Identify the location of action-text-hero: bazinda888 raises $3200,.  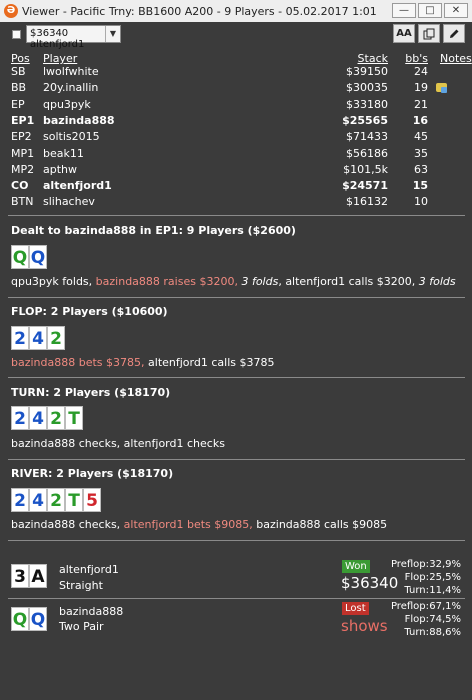
(168, 281).